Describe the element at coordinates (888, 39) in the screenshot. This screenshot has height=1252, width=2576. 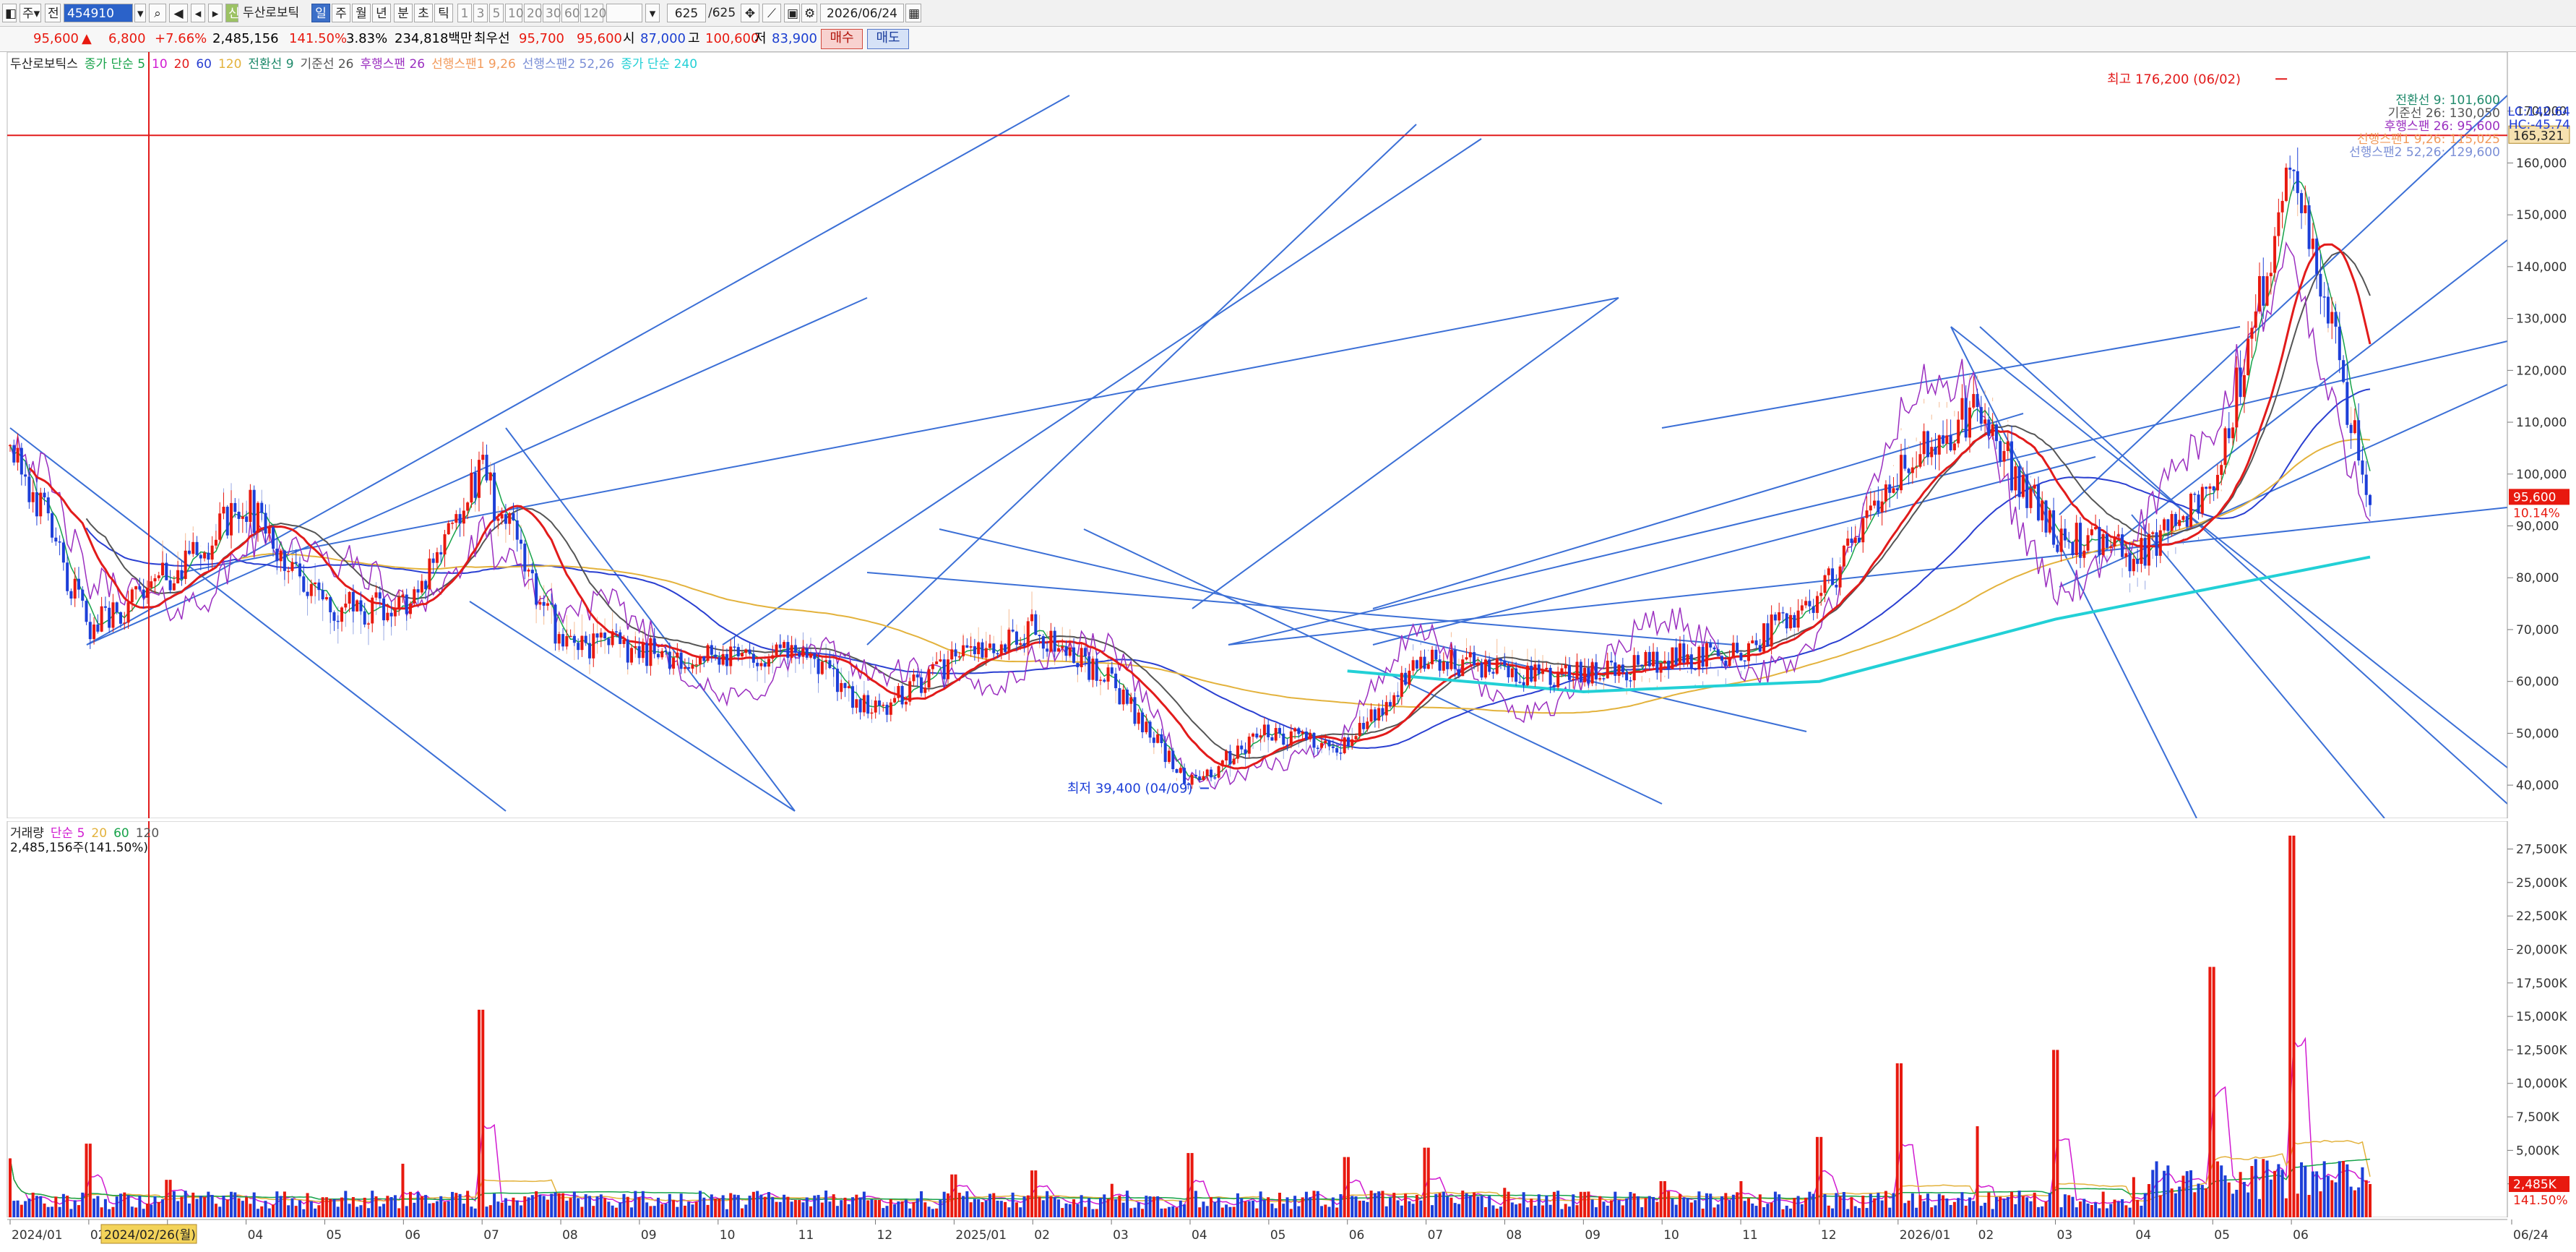
I see `sell-button: 매도` at that location.